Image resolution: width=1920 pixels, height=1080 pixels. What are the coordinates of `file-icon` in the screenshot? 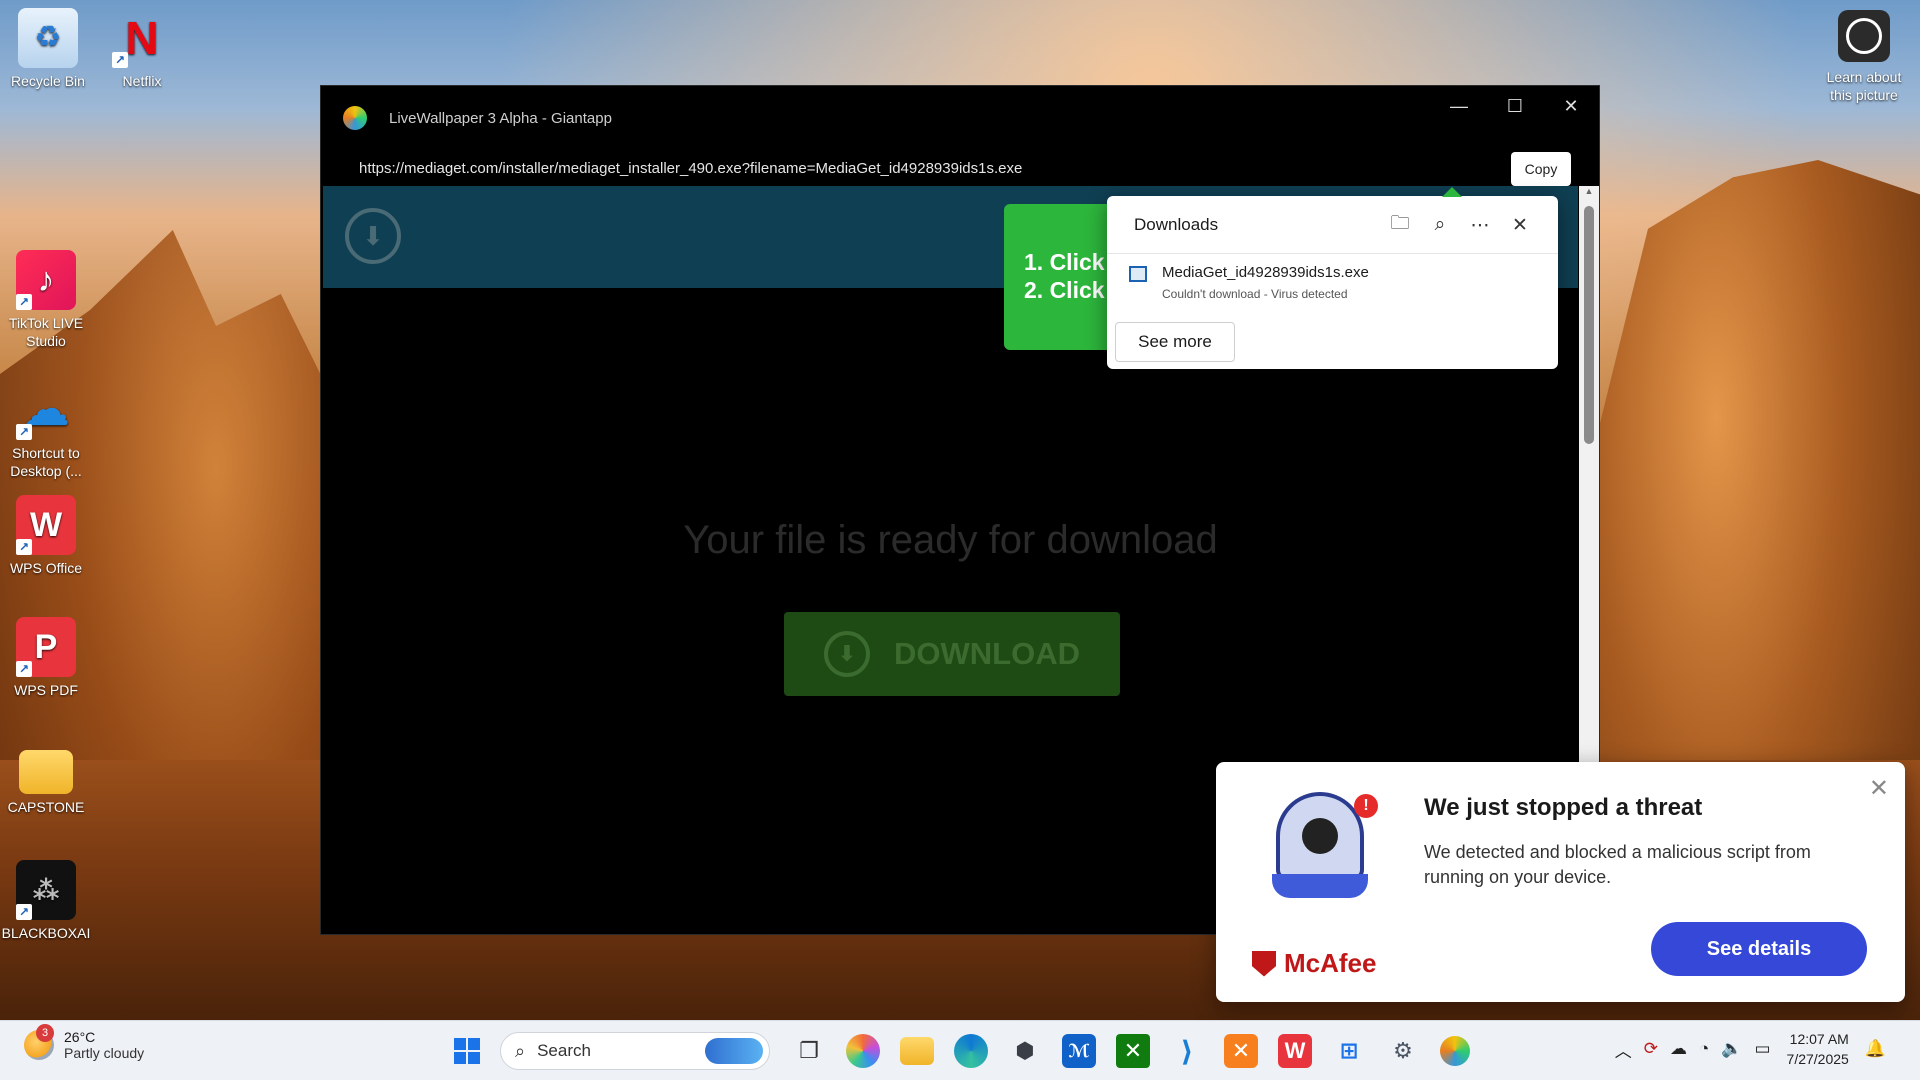 It's located at (1138, 274).